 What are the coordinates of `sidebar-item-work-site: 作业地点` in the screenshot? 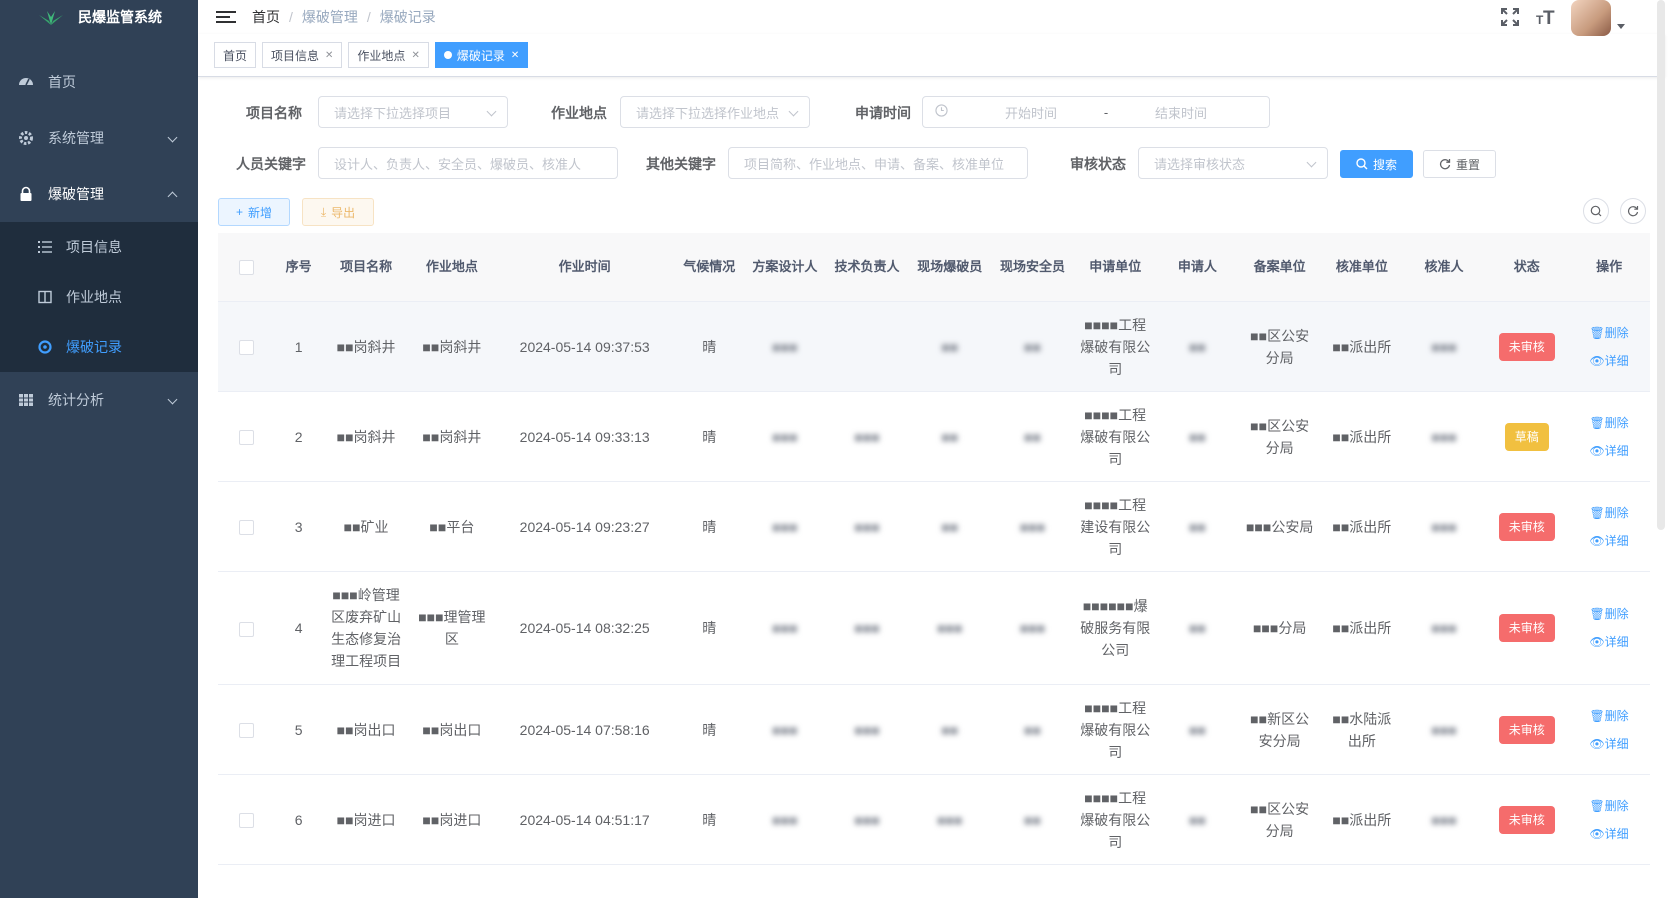 It's located at (99, 297).